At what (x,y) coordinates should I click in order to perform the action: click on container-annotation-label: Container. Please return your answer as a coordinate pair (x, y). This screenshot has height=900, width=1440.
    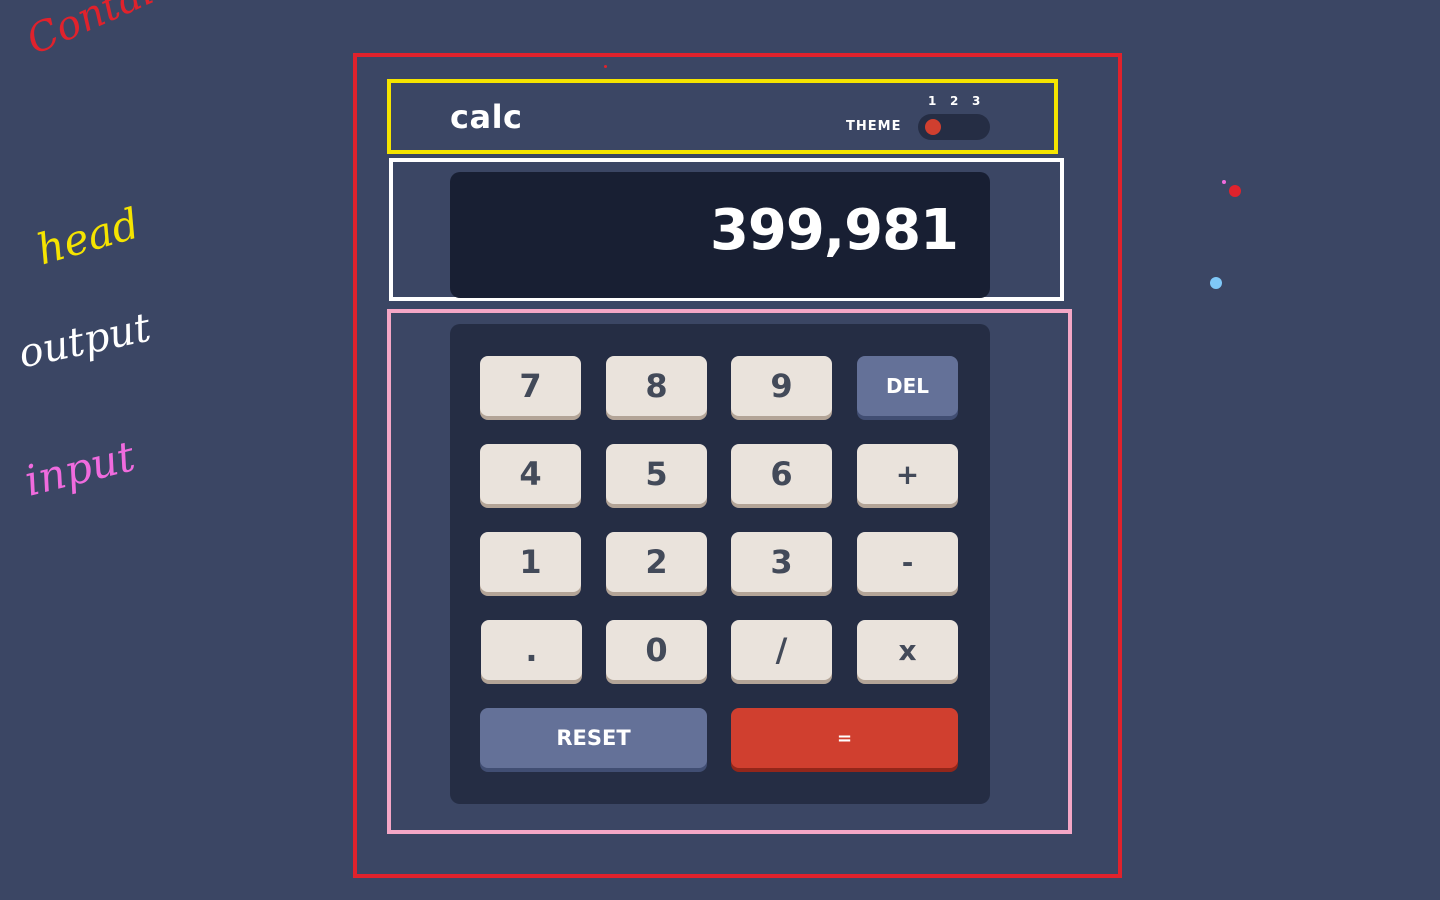
    Looking at the image, I should click on (121, 32).